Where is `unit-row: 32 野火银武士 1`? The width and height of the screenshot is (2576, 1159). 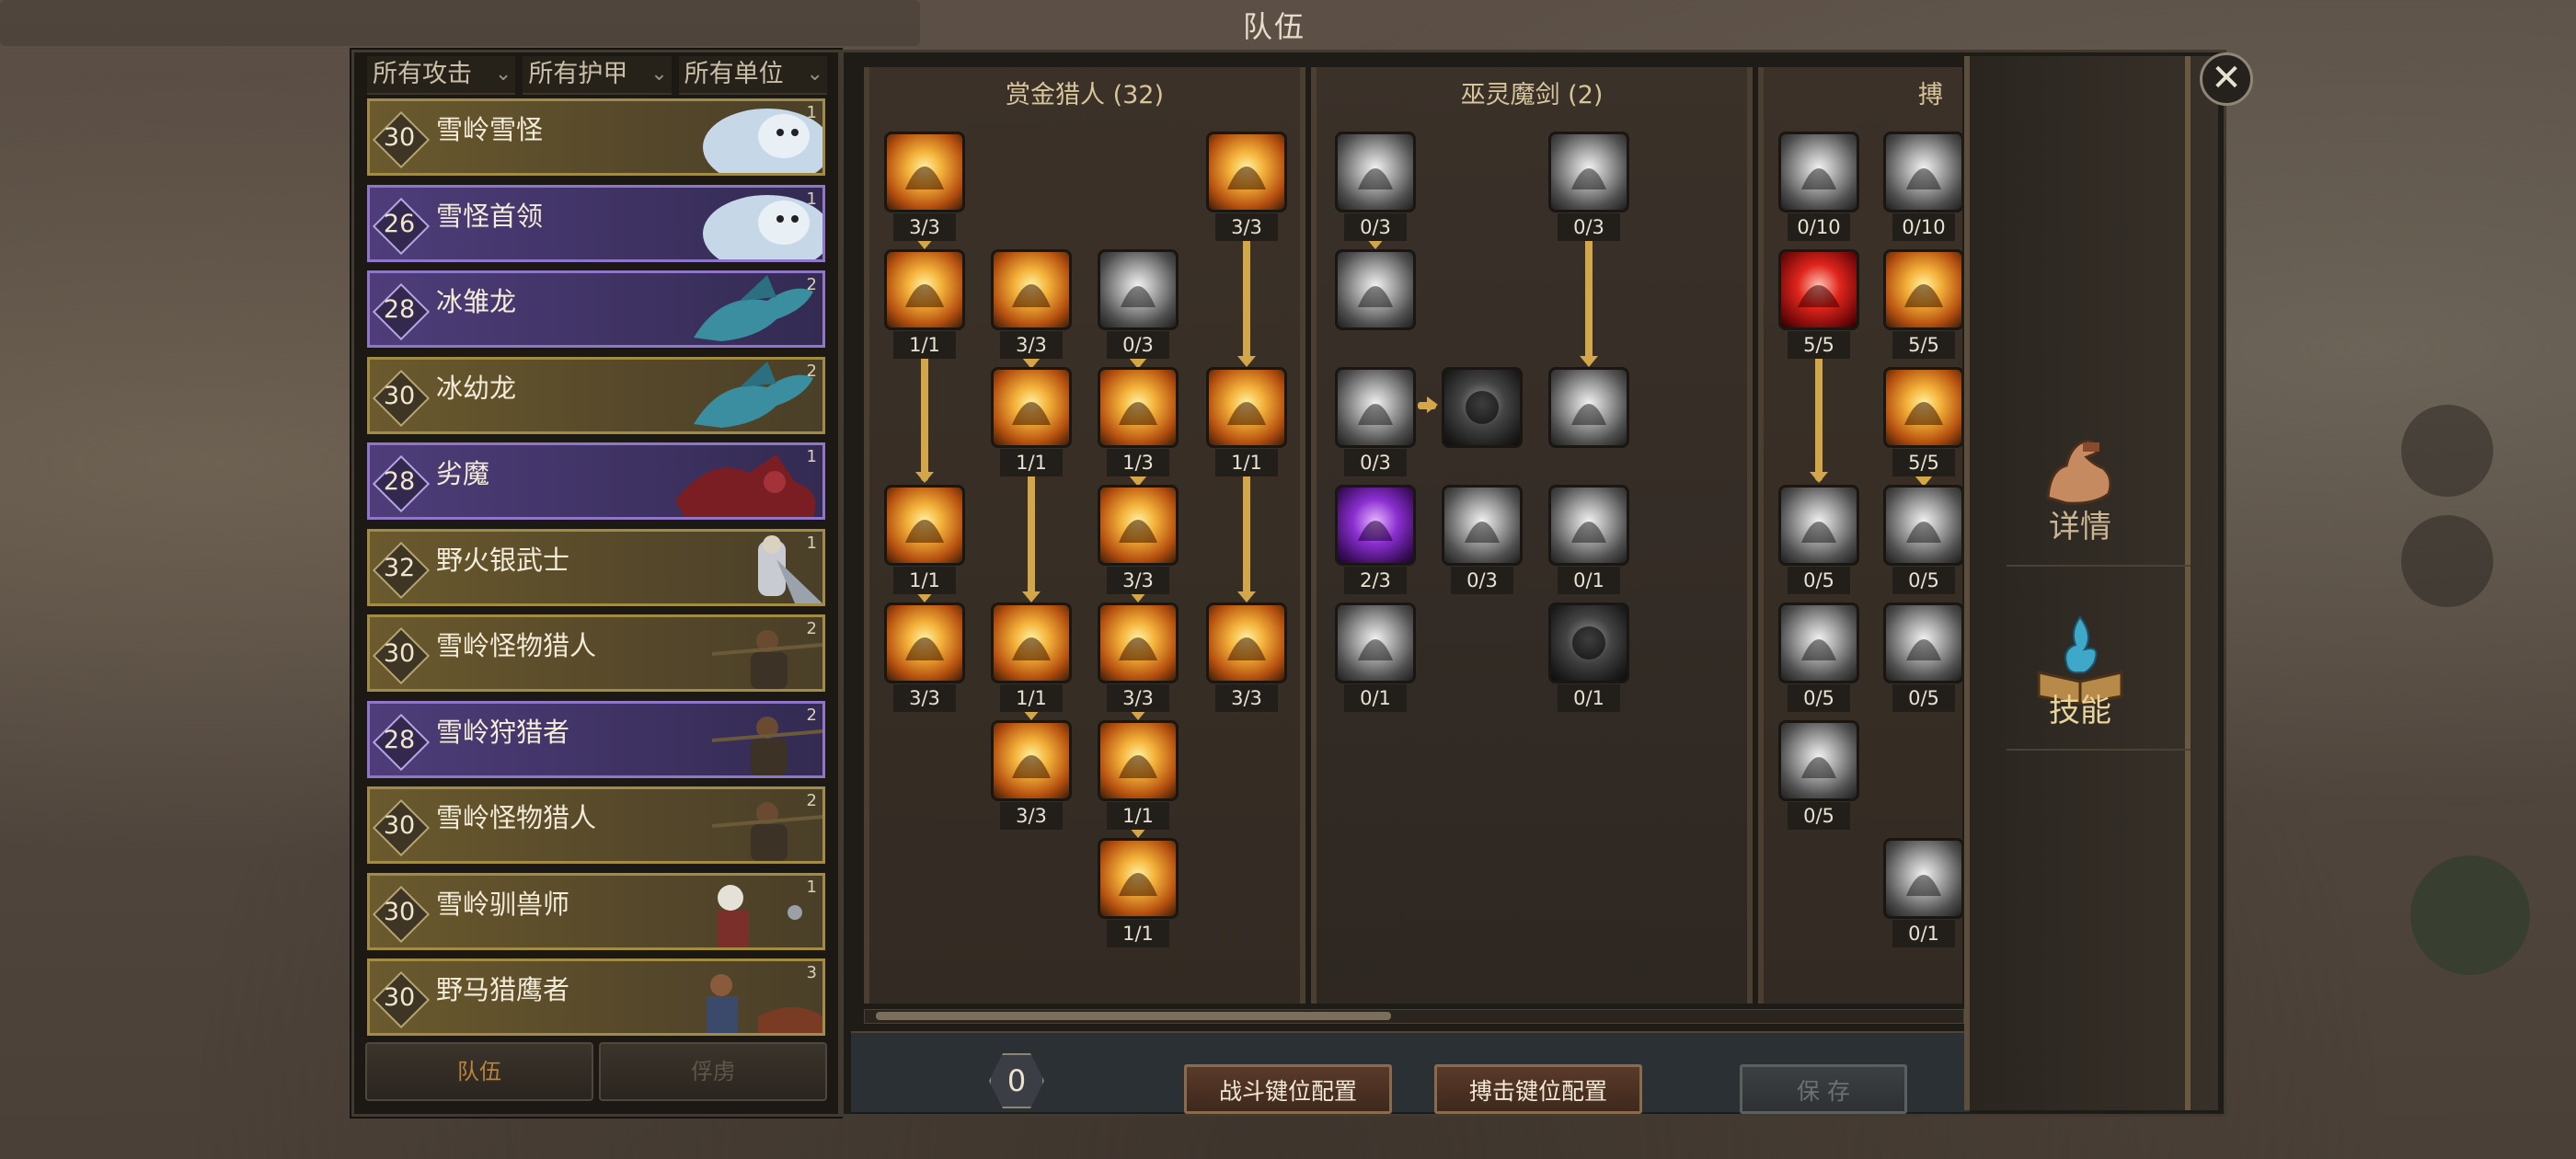
unit-row: 32 野火银武士 1 is located at coordinates (596, 567).